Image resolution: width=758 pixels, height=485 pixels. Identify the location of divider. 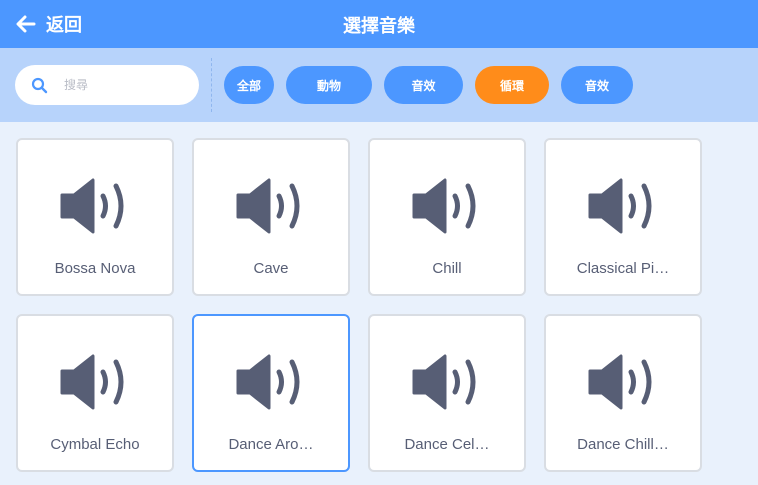
(211, 85).